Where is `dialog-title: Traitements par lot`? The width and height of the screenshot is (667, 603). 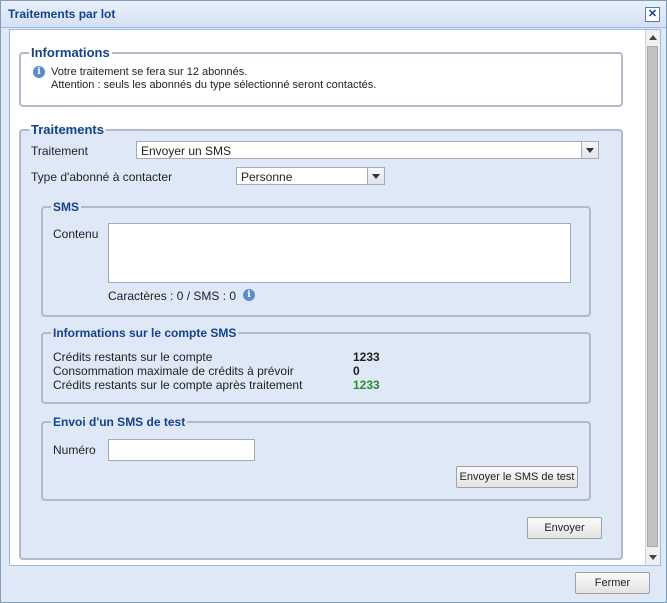
dialog-title: Traitements par lot is located at coordinates (62, 14).